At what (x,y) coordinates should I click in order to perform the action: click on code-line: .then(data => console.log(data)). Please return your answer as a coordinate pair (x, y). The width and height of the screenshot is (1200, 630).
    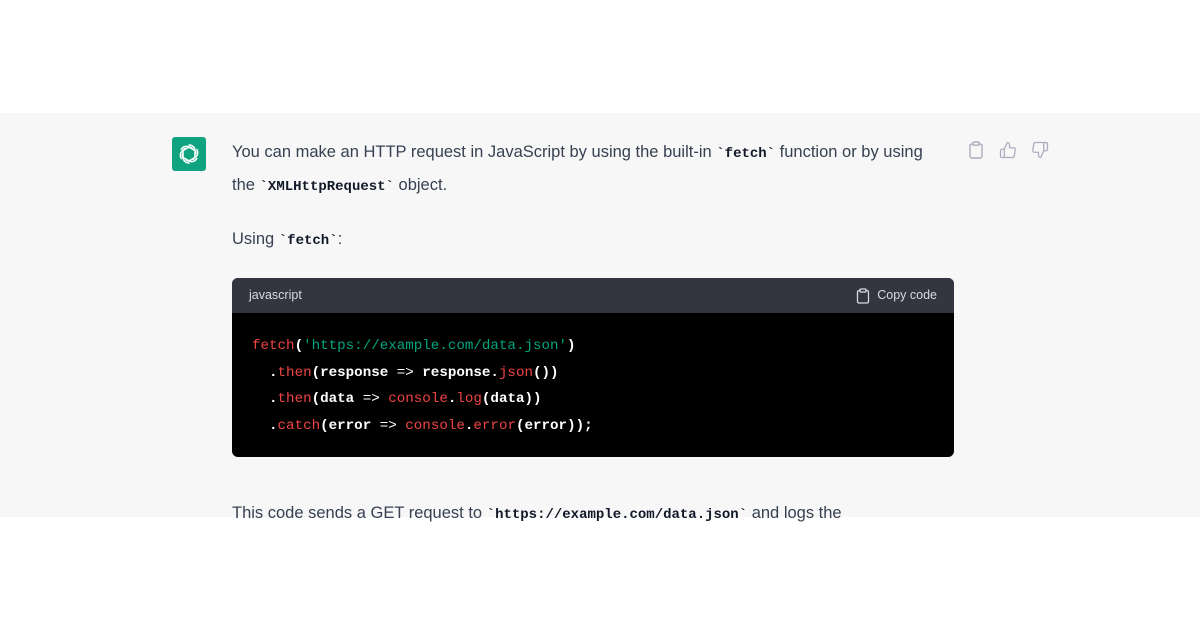
    Looking at the image, I should click on (593, 399).